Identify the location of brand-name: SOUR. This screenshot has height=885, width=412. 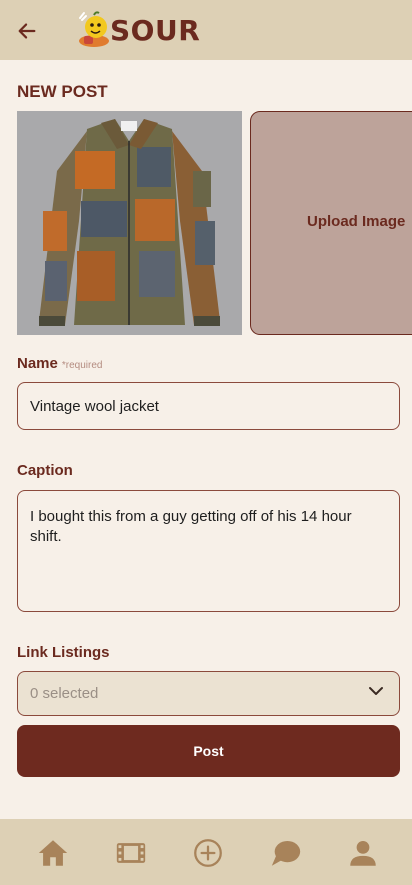
(155, 30).